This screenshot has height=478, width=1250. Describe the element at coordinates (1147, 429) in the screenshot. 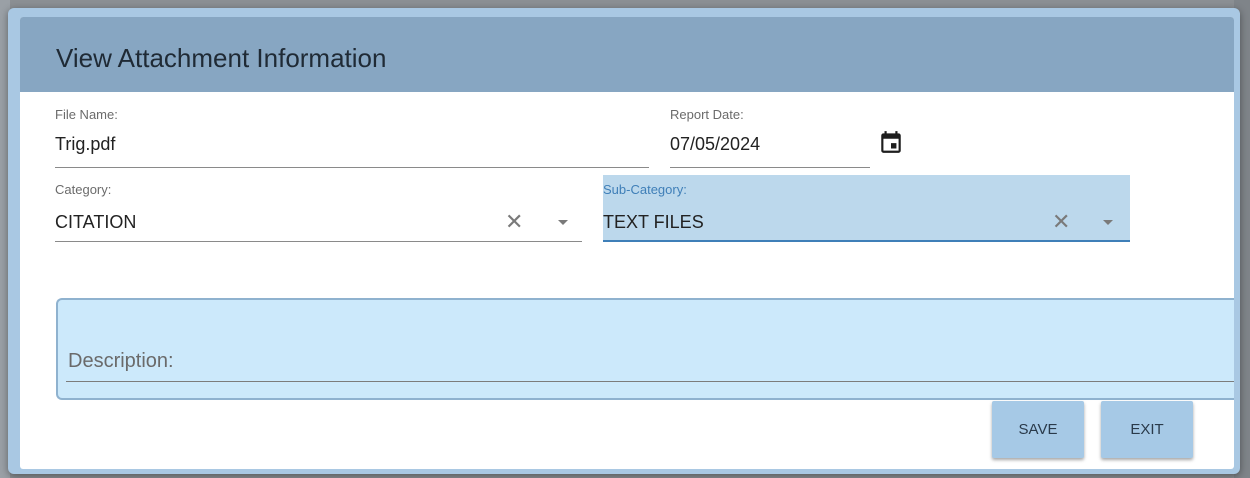

I see `exit-button: EXIT` at that location.